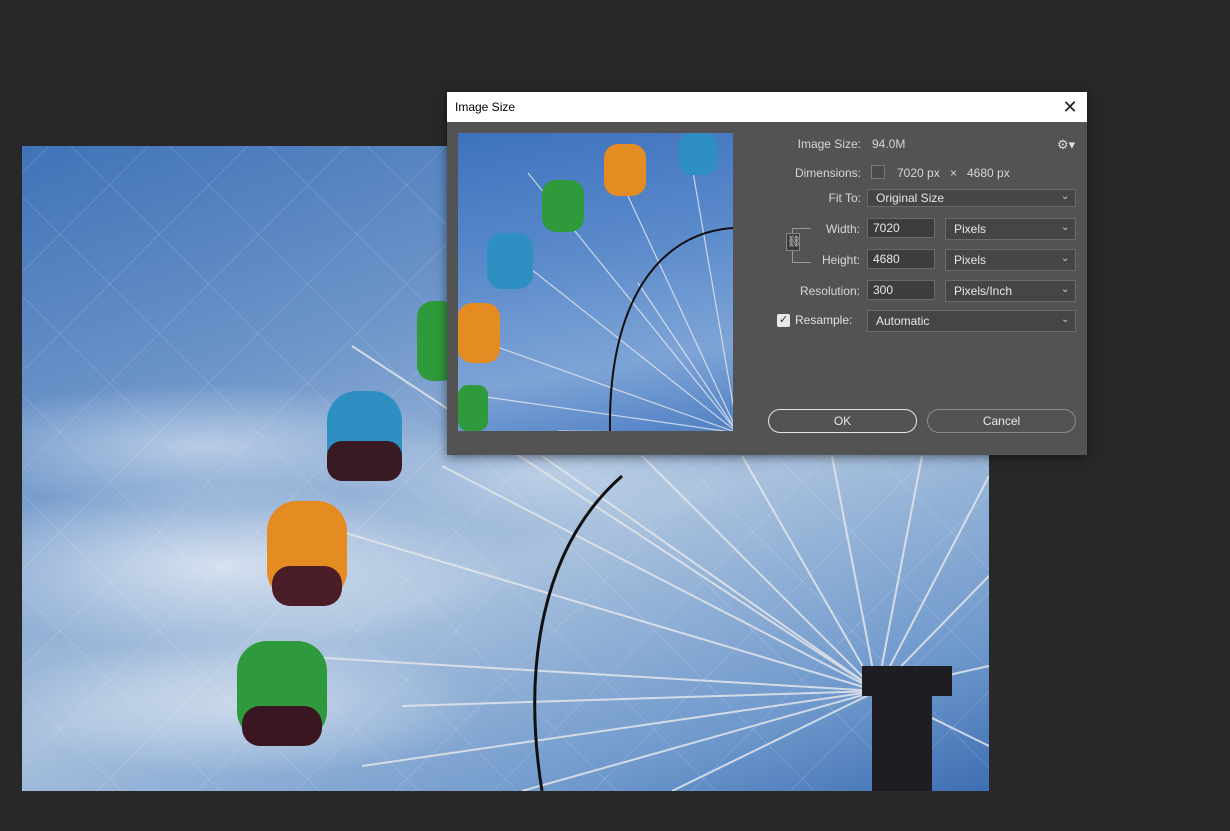 This screenshot has width=1230, height=831. What do you see at coordinates (767, 107) in the screenshot?
I see `dialog-titlebar: Image Size ✕` at bounding box center [767, 107].